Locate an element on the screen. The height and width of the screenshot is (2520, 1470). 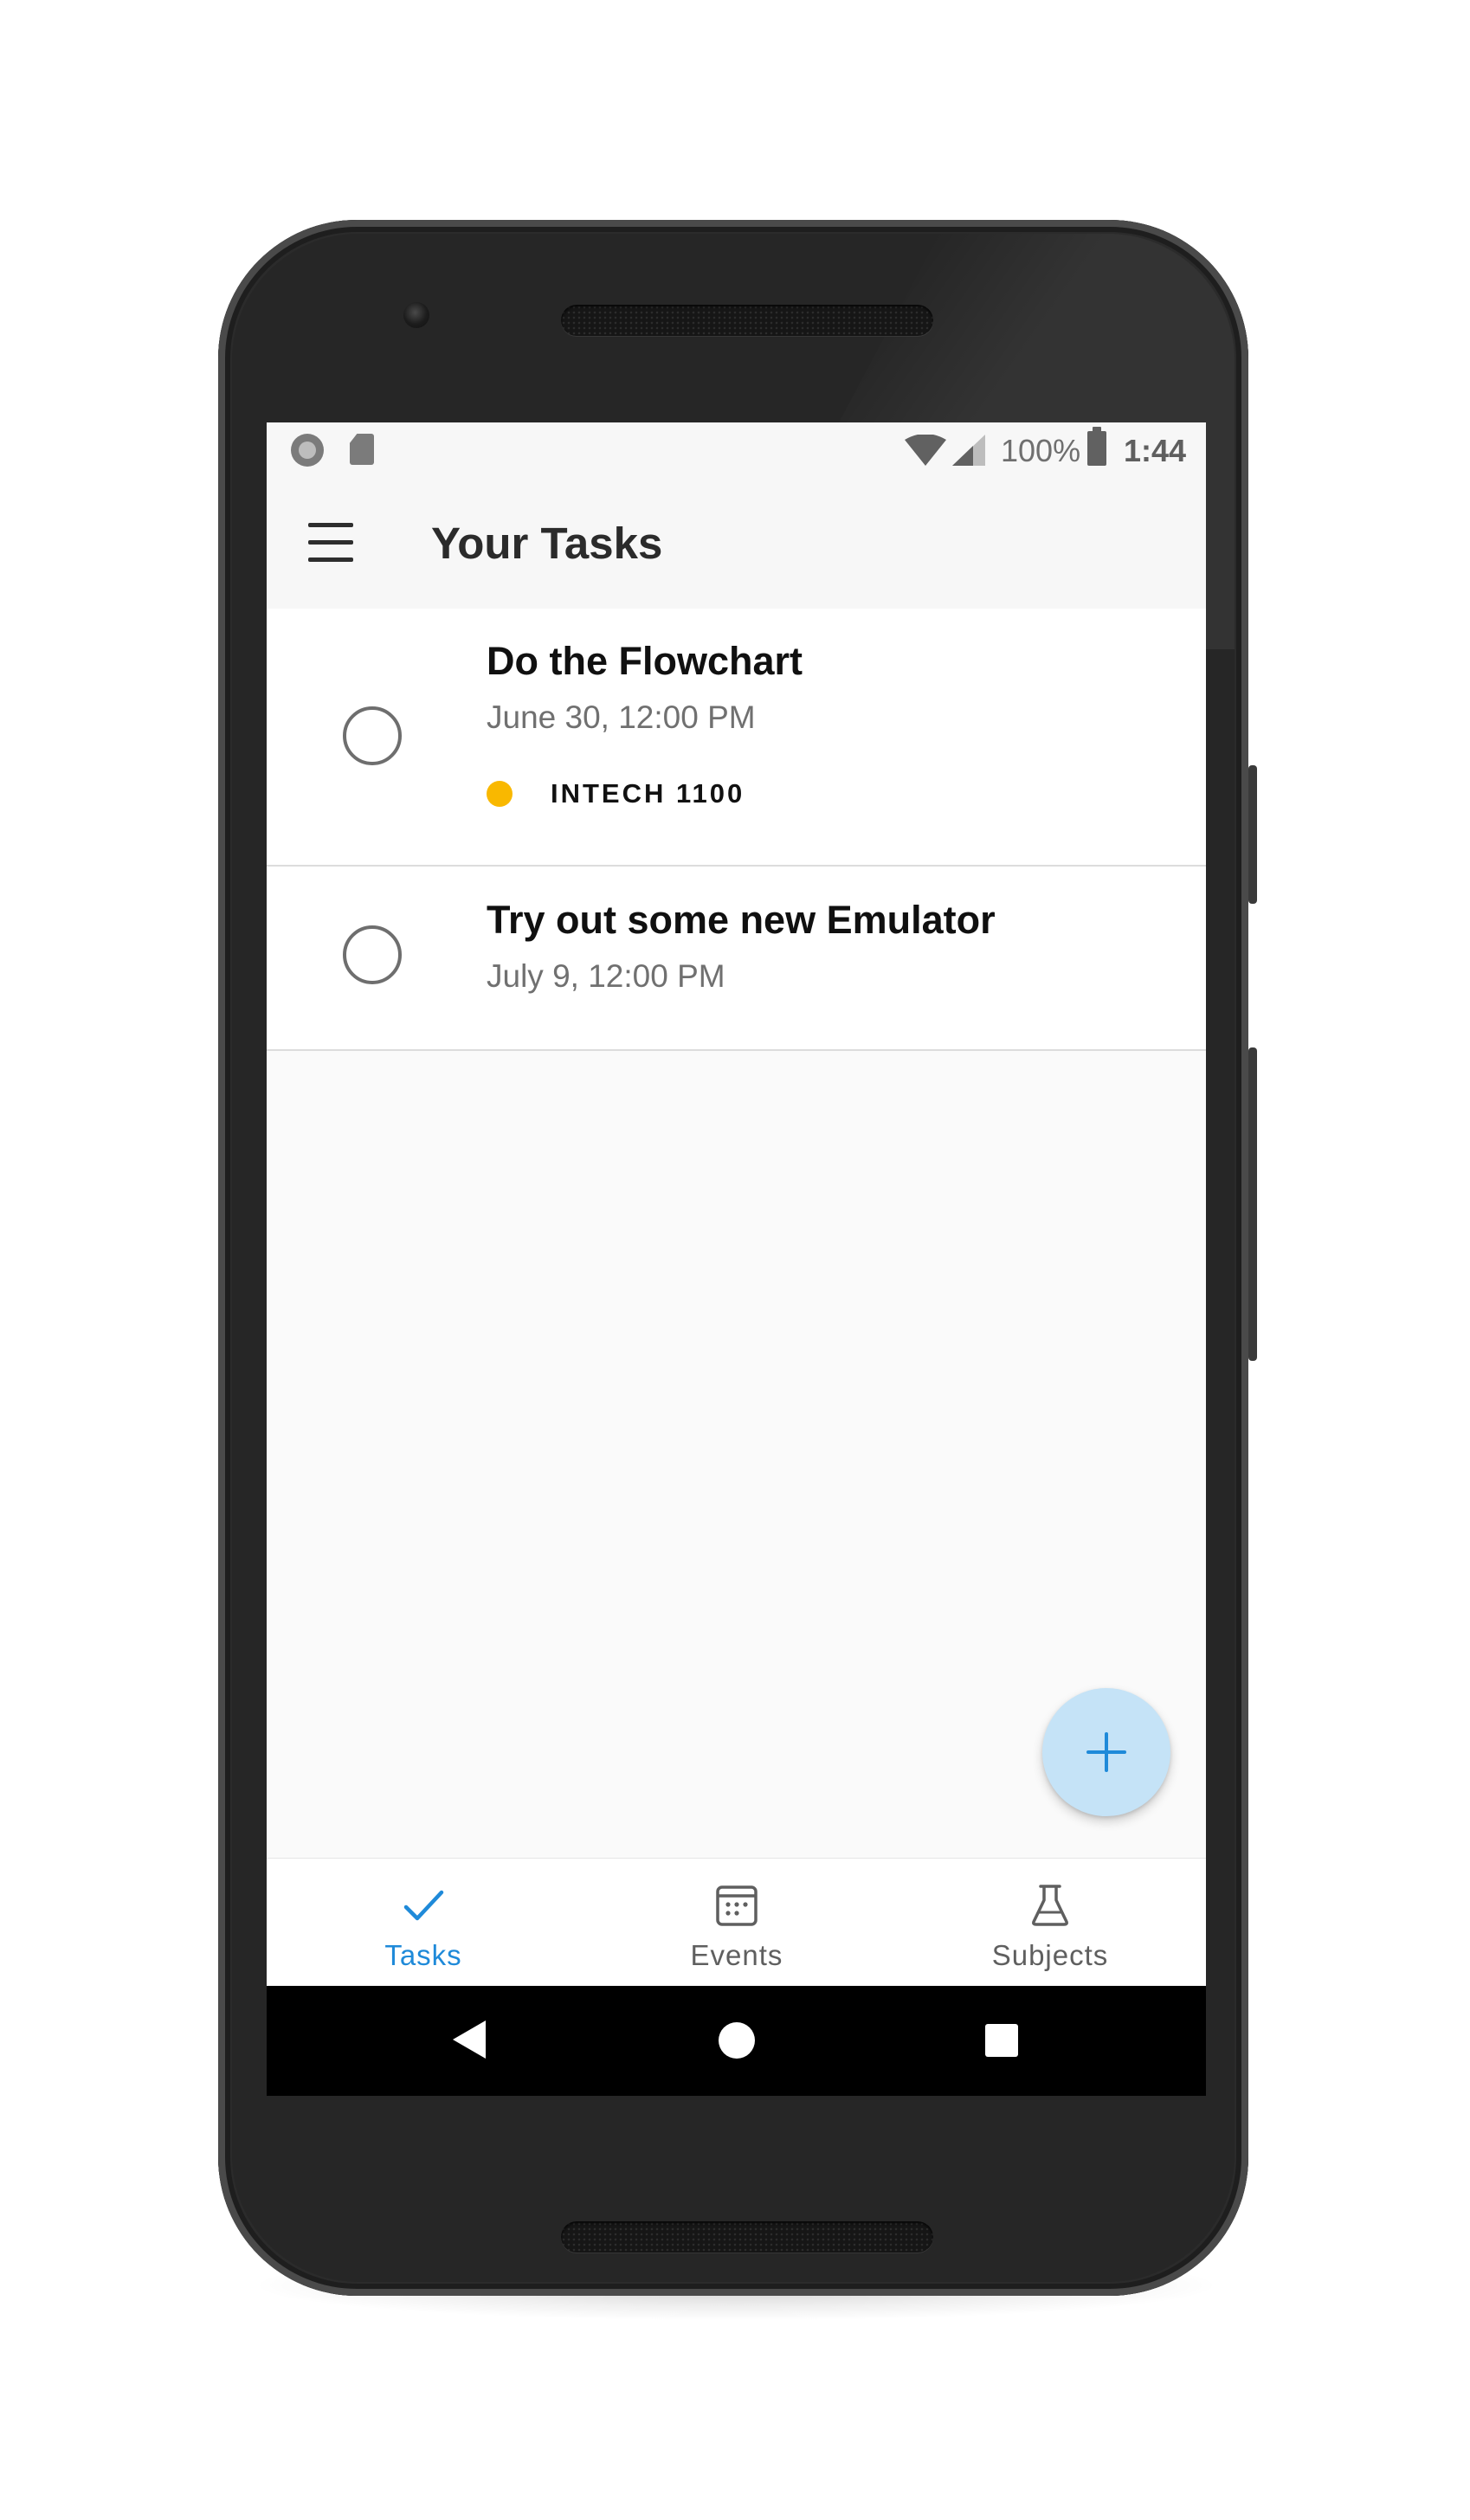
check-icon is located at coordinates (424, 1905).